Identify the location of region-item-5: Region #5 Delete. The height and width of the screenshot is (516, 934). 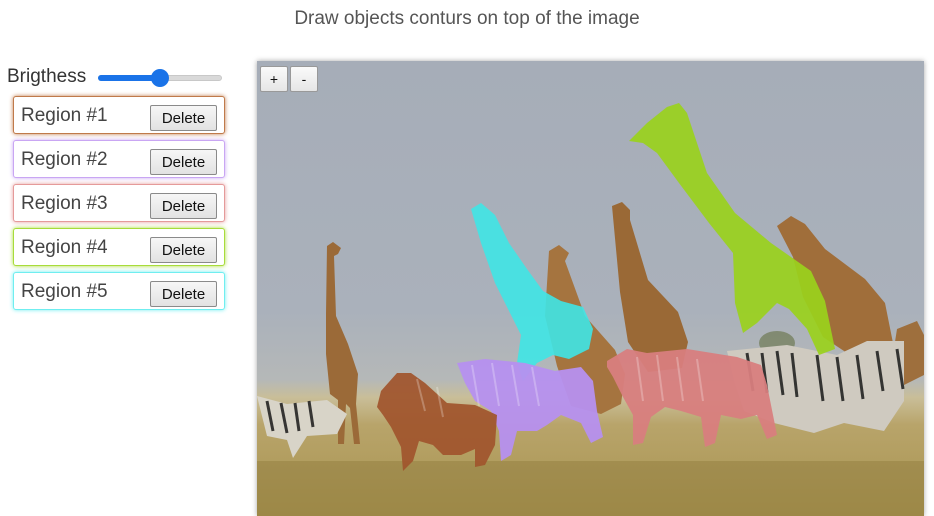
(119, 291).